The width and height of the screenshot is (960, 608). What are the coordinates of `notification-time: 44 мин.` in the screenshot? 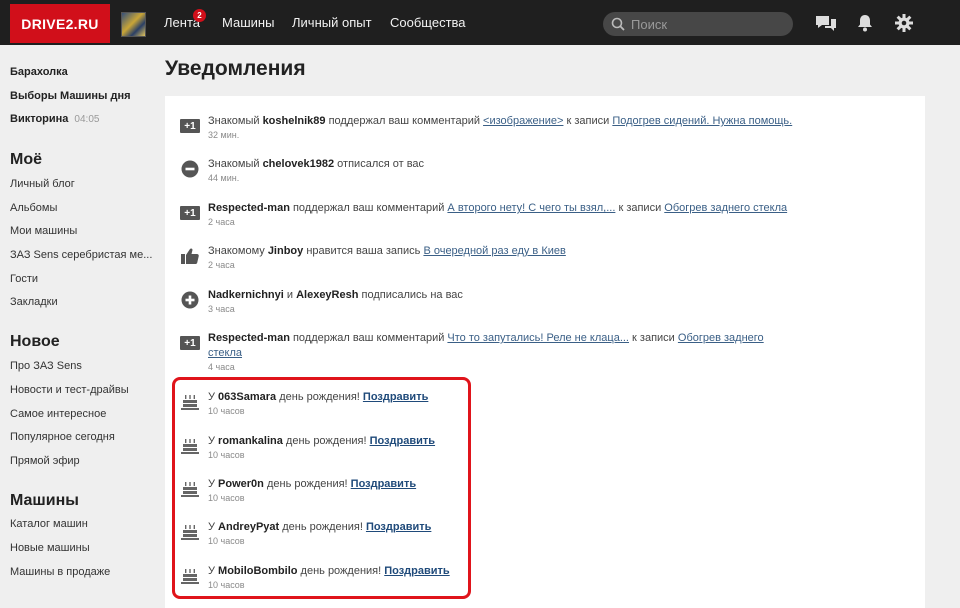 It's located at (224, 178).